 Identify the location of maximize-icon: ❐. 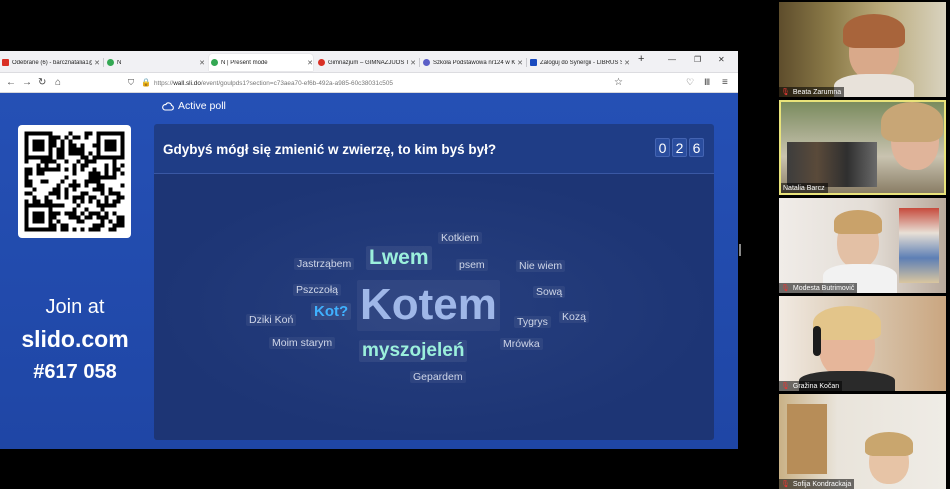
(697, 59).